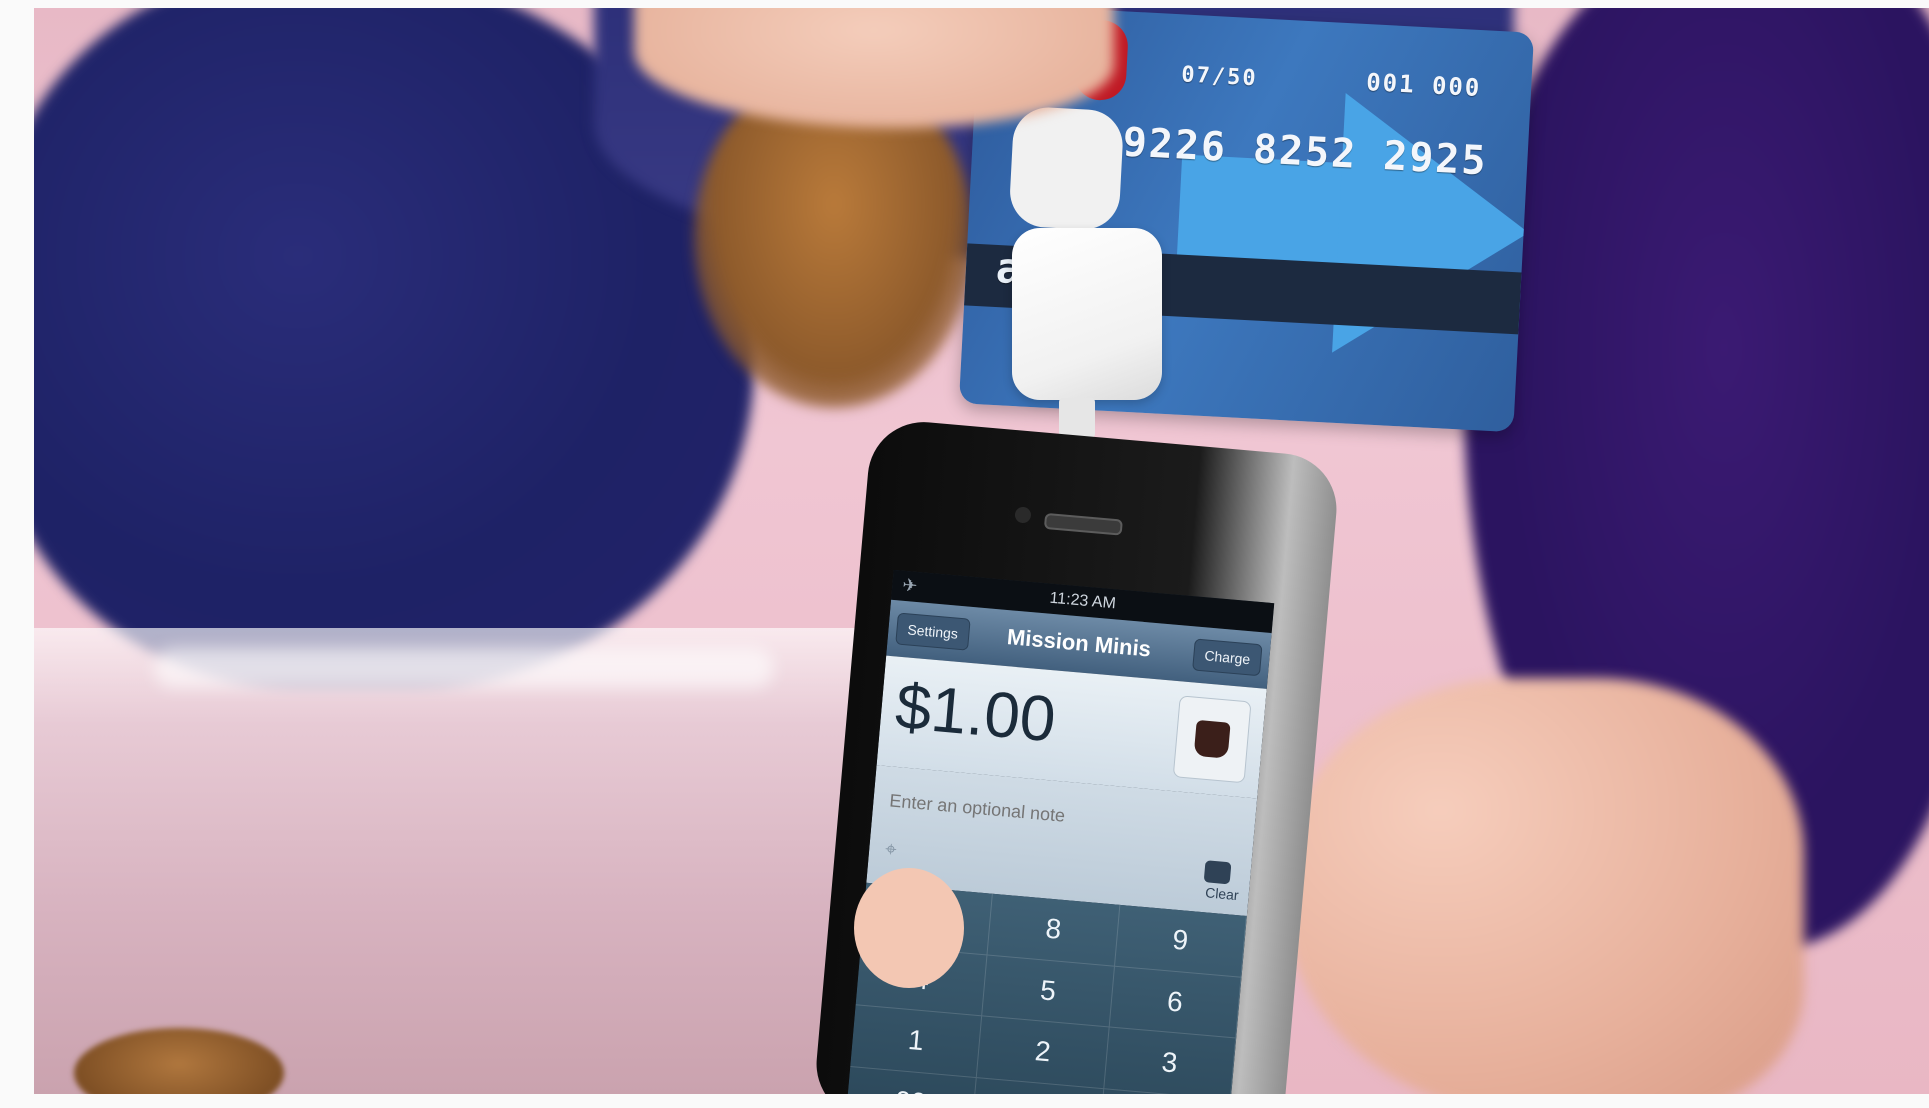  What do you see at coordinates (1054, 930) in the screenshot?
I see `key-8: 8` at bounding box center [1054, 930].